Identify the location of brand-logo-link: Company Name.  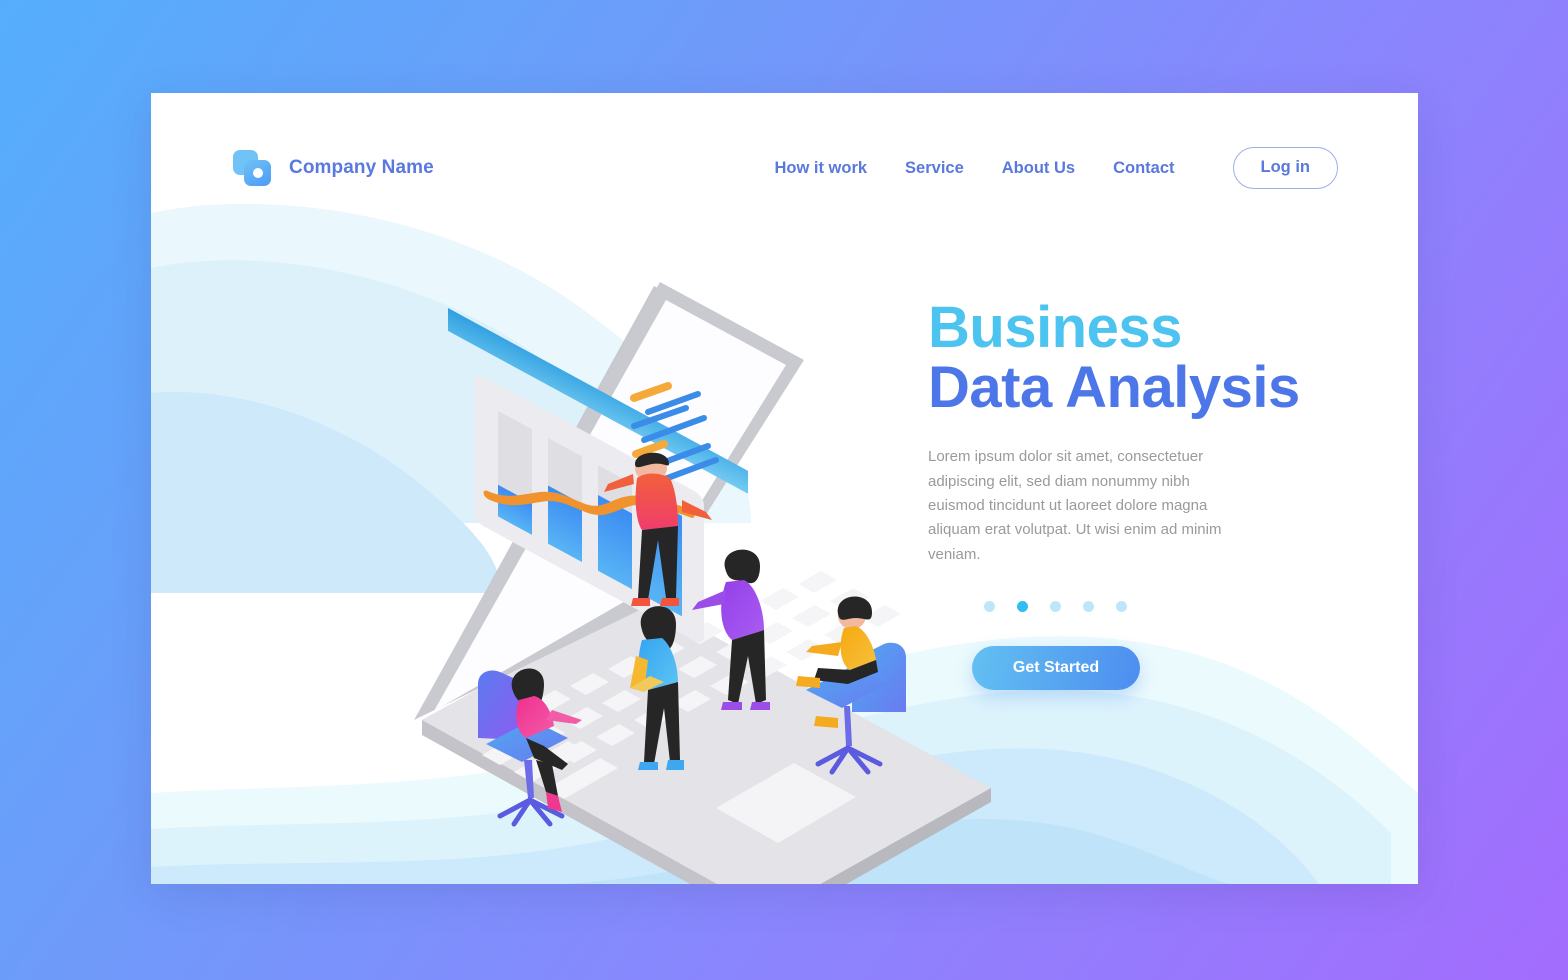
(333, 168).